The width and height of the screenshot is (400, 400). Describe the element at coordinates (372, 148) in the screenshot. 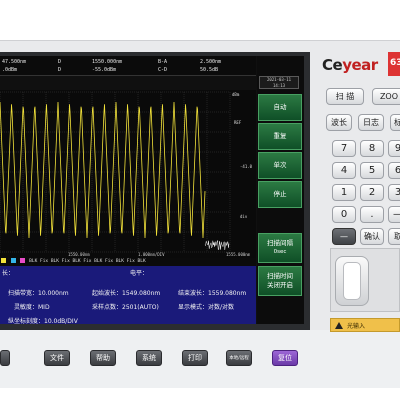

I see `key-8: 8` at that location.